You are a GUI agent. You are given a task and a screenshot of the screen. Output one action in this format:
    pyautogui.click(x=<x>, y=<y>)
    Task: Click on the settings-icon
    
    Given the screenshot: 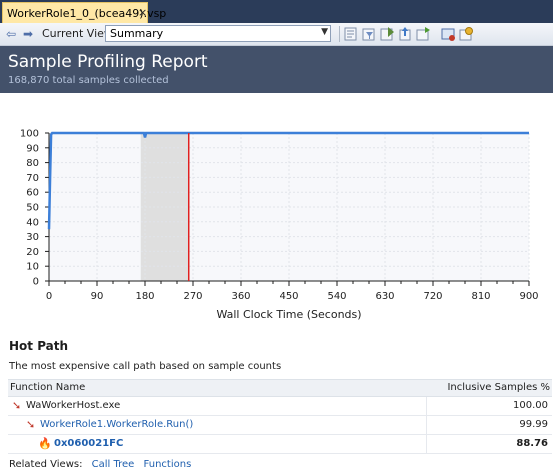 What is the action you would take?
    pyautogui.click(x=466, y=34)
    